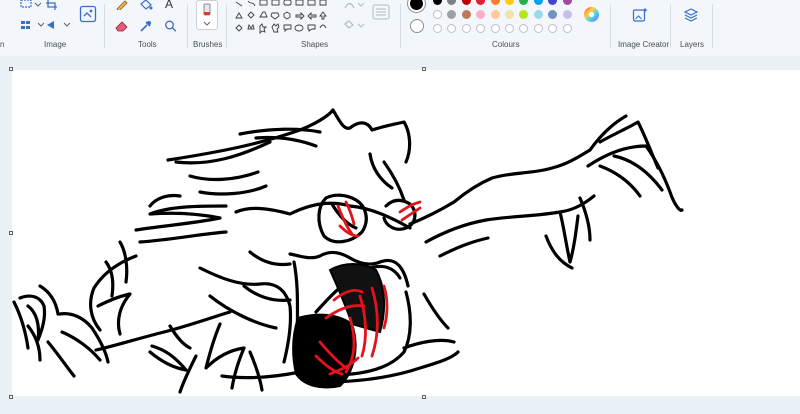 Image resolution: width=800 pixels, height=414 pixels. What do you see at coordinates (417, 26) in the screenshot?
I see `secondary-colour` at bounding box center [417, 26].